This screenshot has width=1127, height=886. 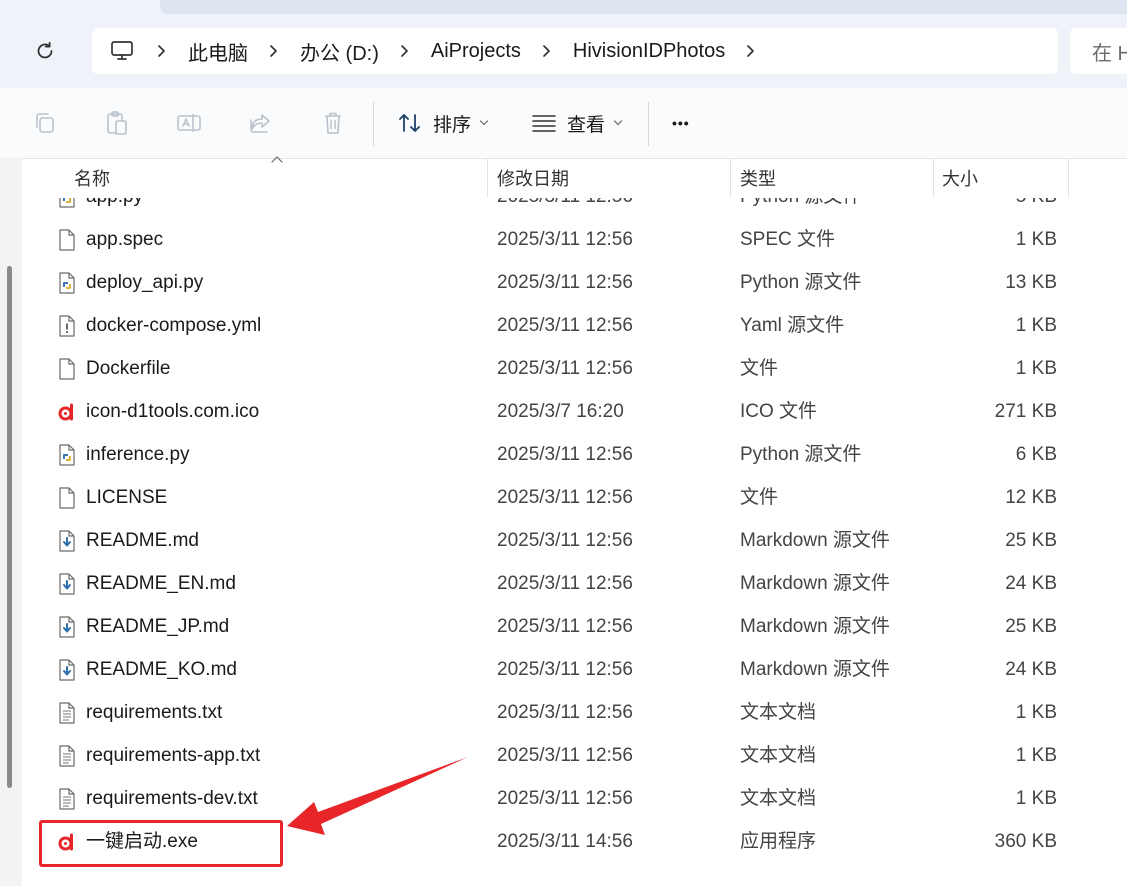 I want to click on column-header-type: 类型, so click(x=758, y=178).